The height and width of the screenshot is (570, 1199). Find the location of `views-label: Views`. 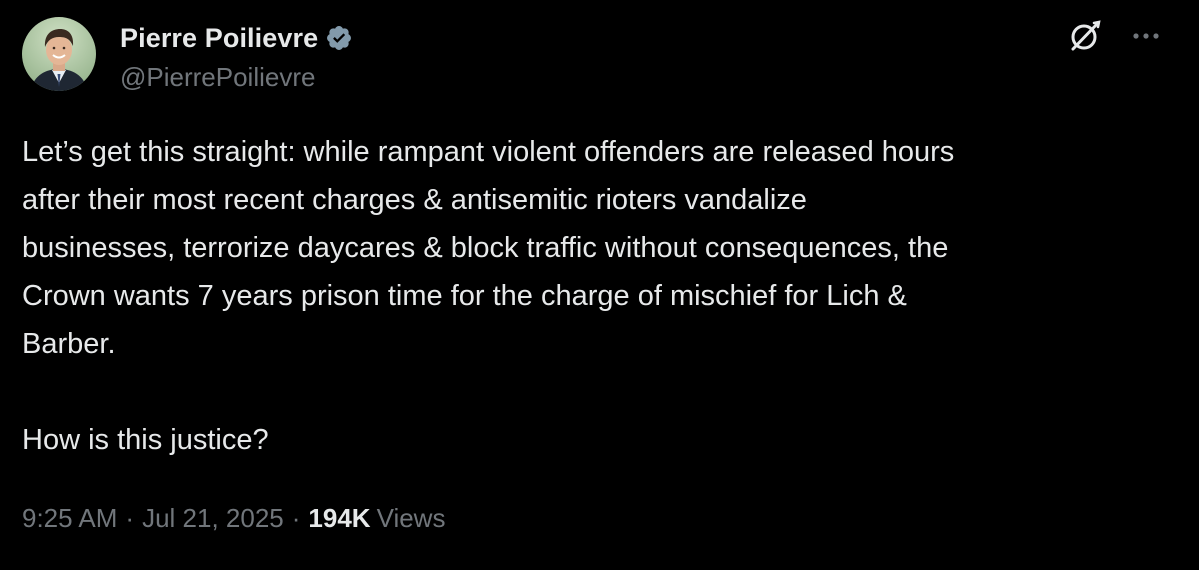

views-label: Views is located at coordinates (411, 518).